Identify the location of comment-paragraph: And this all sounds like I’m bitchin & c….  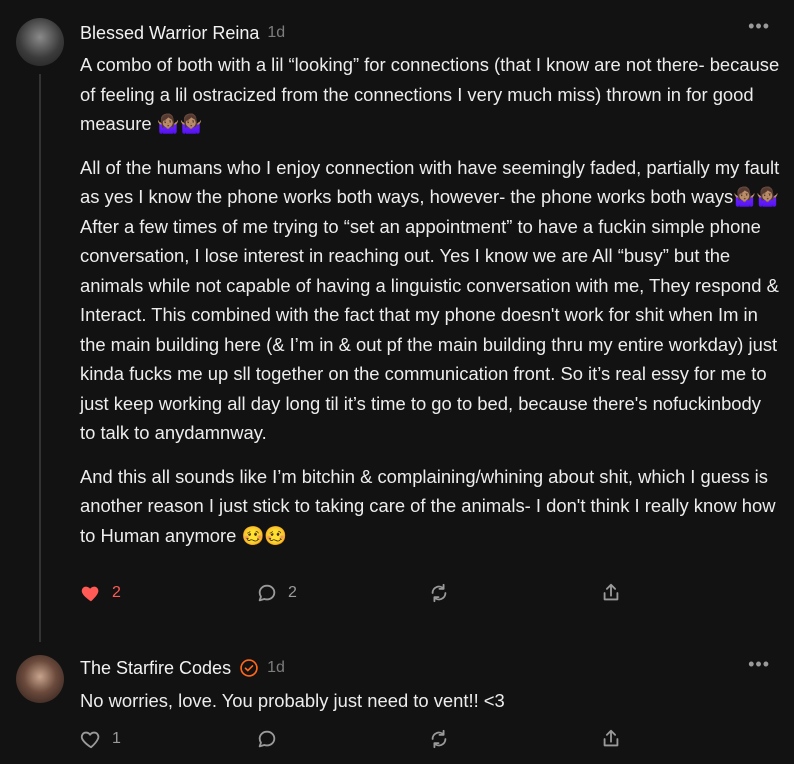
(428, 505).